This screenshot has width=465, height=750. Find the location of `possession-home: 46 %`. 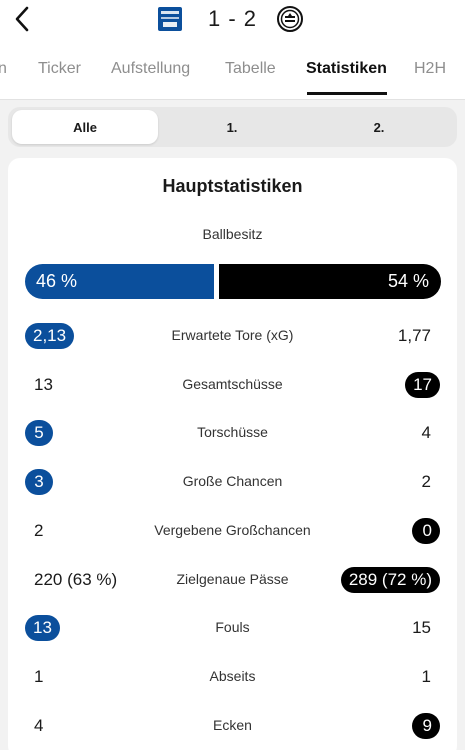

possession-home: 46 % is located at coordinates (119, 281).